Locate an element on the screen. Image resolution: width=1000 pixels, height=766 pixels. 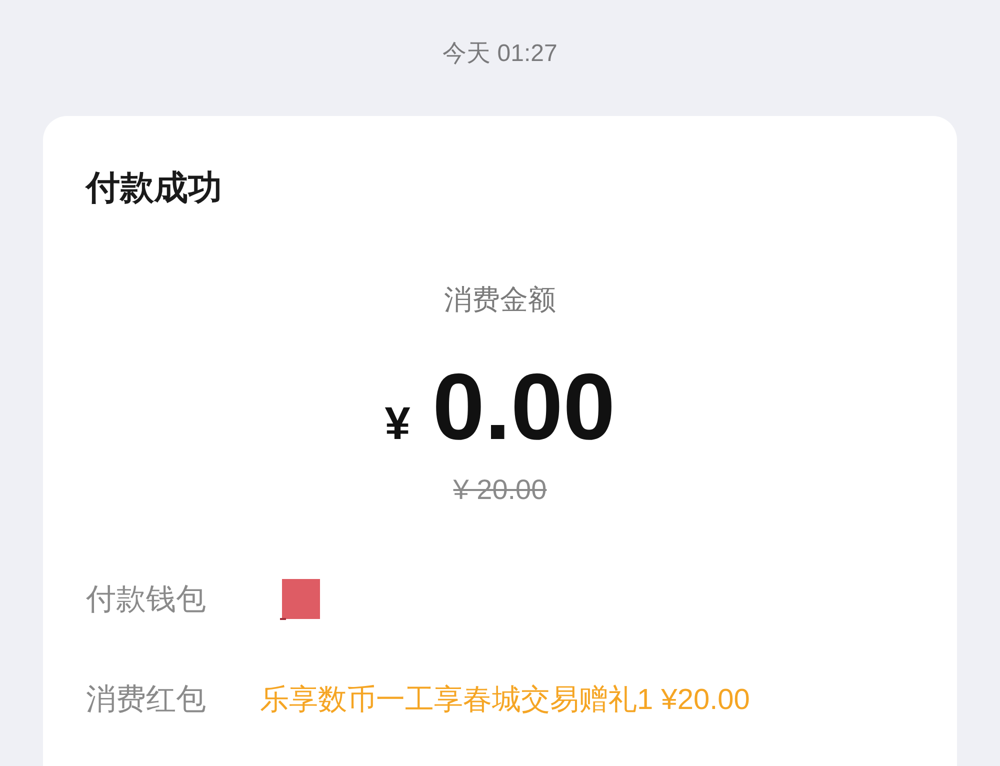
row-label: 付款钱包 is located at coordinates (146, 600).